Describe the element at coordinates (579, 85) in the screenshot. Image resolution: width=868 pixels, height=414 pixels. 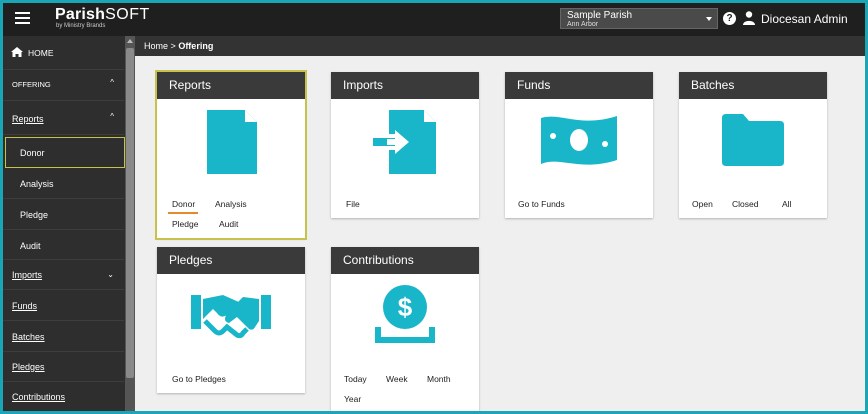
I see `card-funds-title: Funds` at that location.